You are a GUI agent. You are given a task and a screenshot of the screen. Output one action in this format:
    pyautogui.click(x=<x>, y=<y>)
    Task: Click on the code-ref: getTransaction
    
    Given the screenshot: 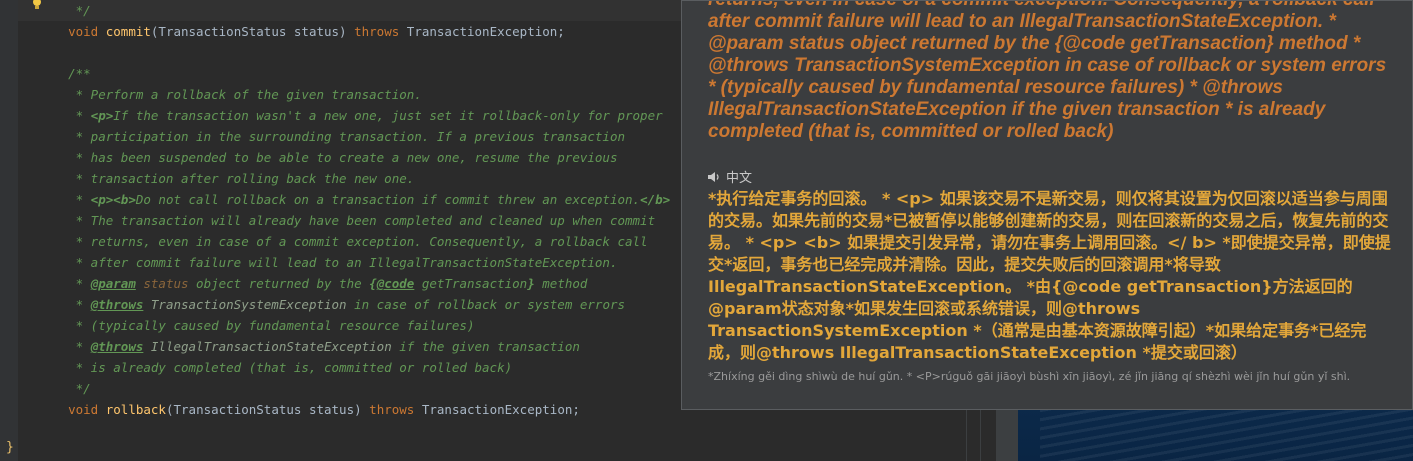 What is the action you would take?
    pyautogui.click(x=471, y=283)
    